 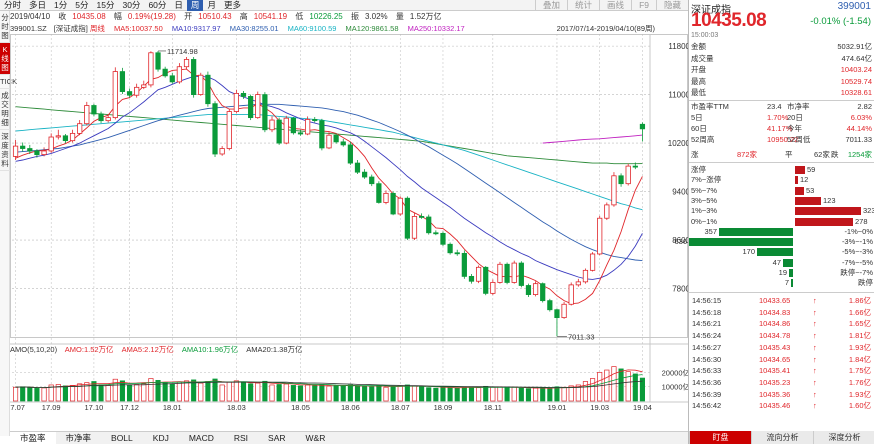 What do you see at coordinates (89, 16) in the screenshot?
I see `info-close: 10435.08` at bounding box center [89, 16].